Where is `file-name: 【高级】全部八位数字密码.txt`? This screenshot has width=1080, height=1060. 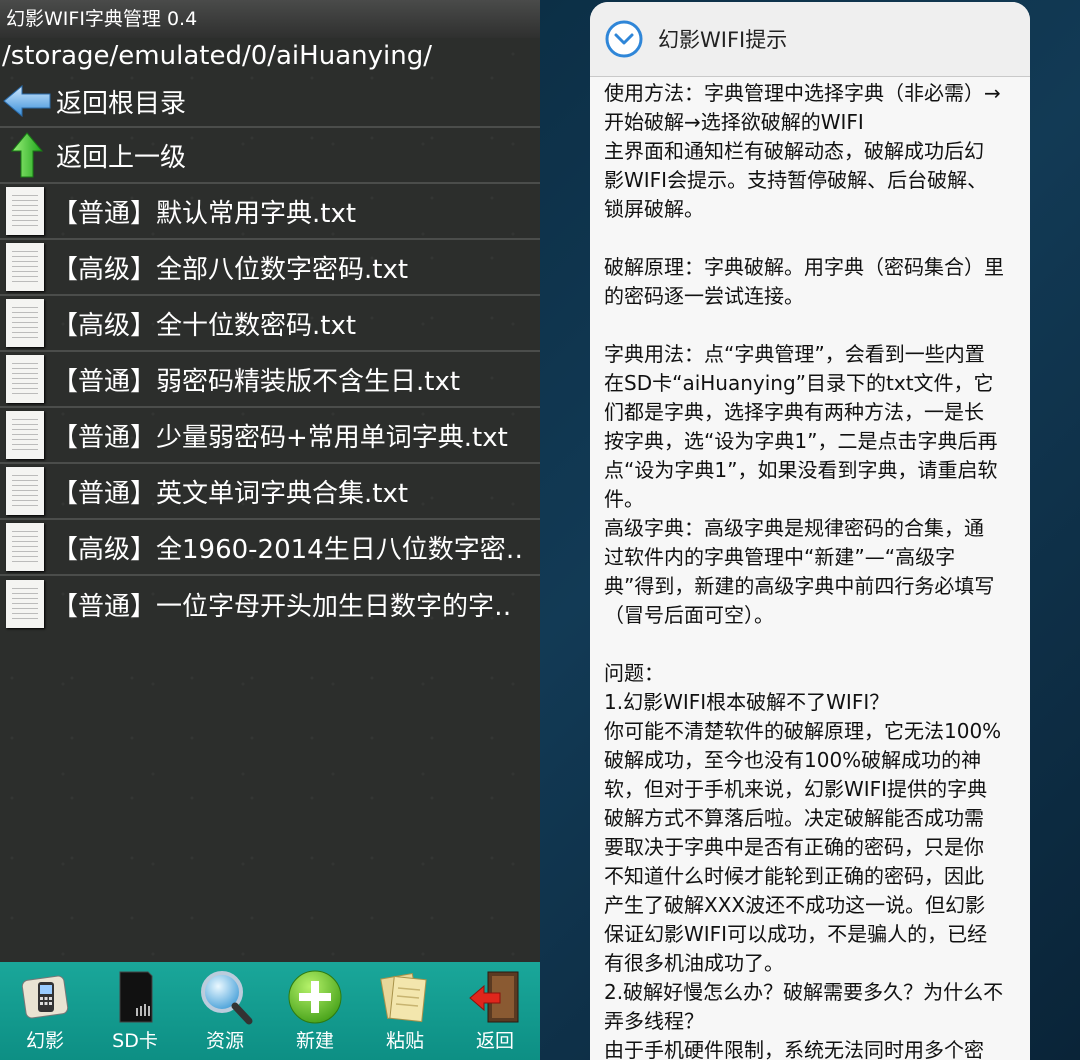 file-name: 【高级】全部八位数字密码.txt is located at coordinates (230, 269).